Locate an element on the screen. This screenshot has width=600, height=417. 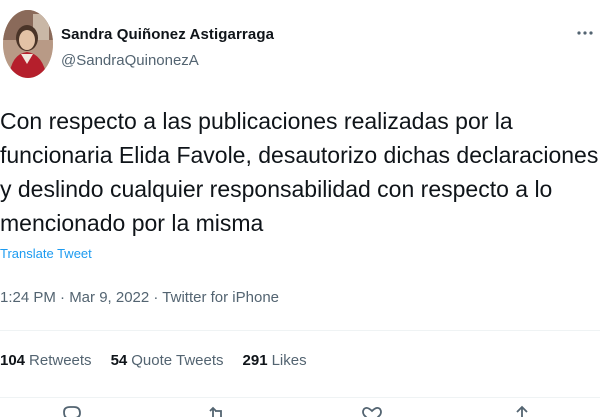
quote-tweets-stat: 54 Quote Tweets is located at coordinates (167, 360).